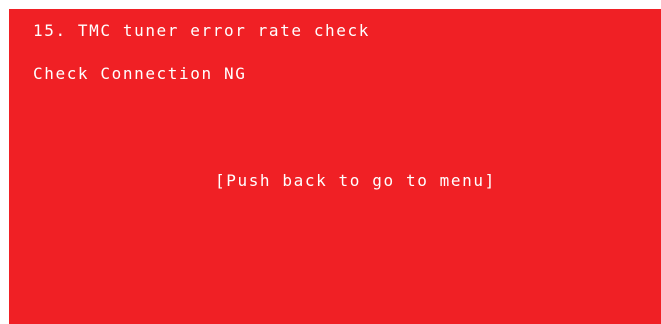 The width and height of the screenshot is (661, 324). What do you see at coordinates (201, 30) in the screenshot?
I see `test-title: 15. TMC tuner error rate check` at bounding box center [201, 30].